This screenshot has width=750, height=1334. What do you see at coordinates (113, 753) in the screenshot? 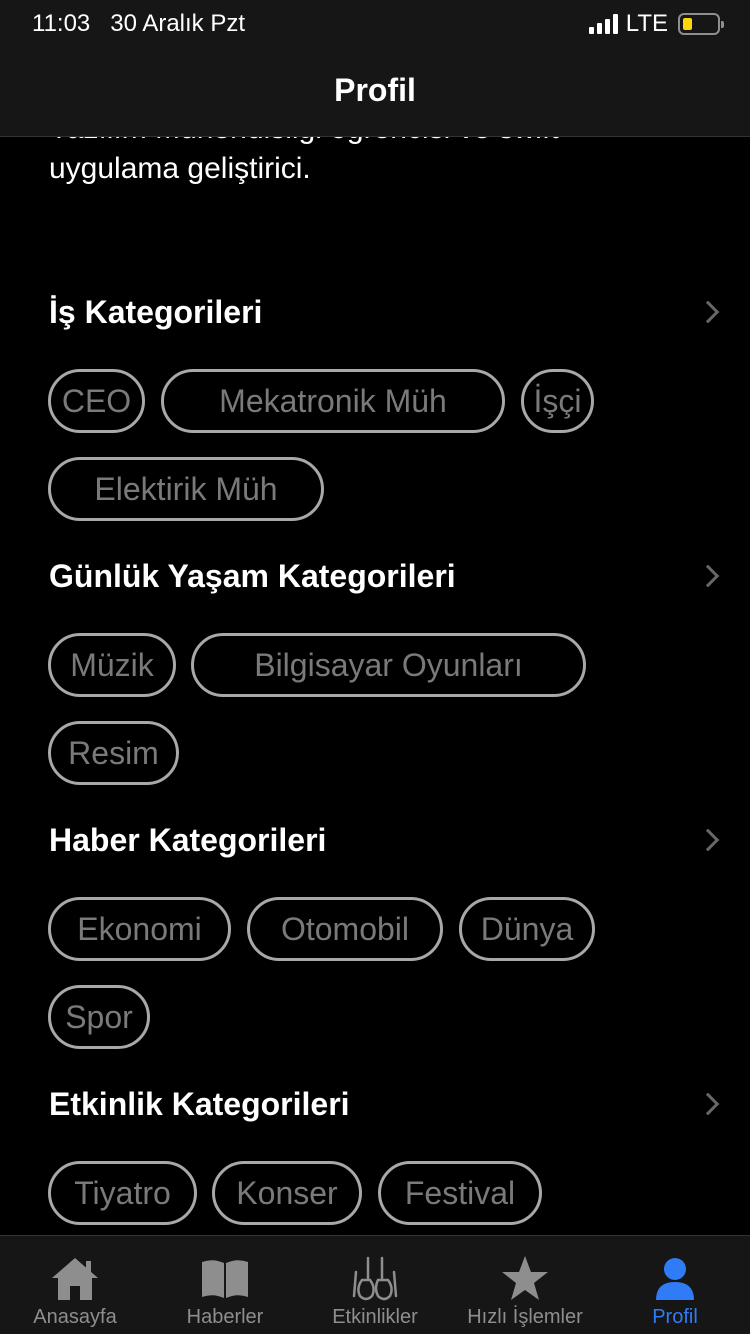
I see `chip-resim: Resim` at bounding box center [113, 753].